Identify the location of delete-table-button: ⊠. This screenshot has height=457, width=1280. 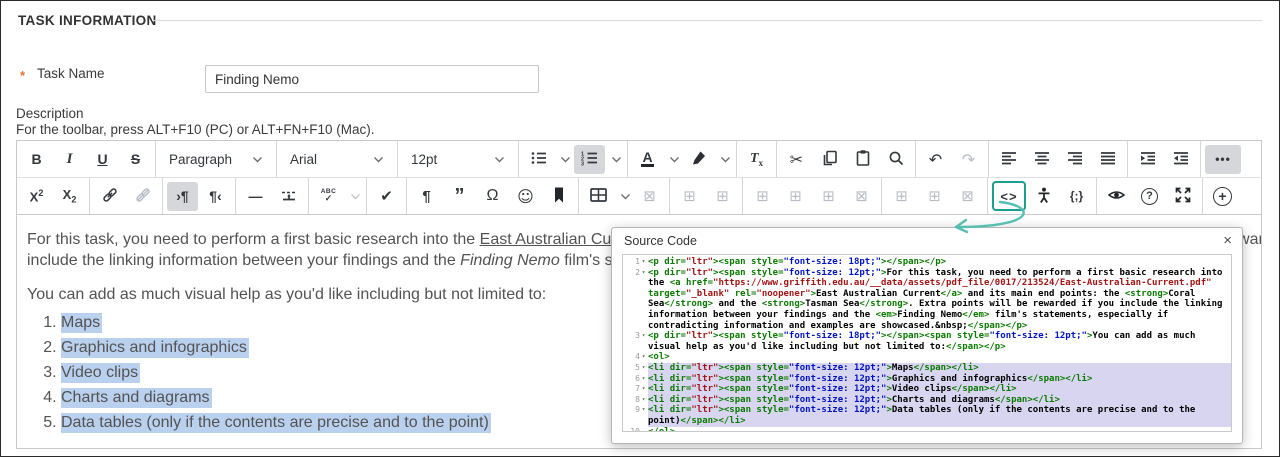
(649, 196).